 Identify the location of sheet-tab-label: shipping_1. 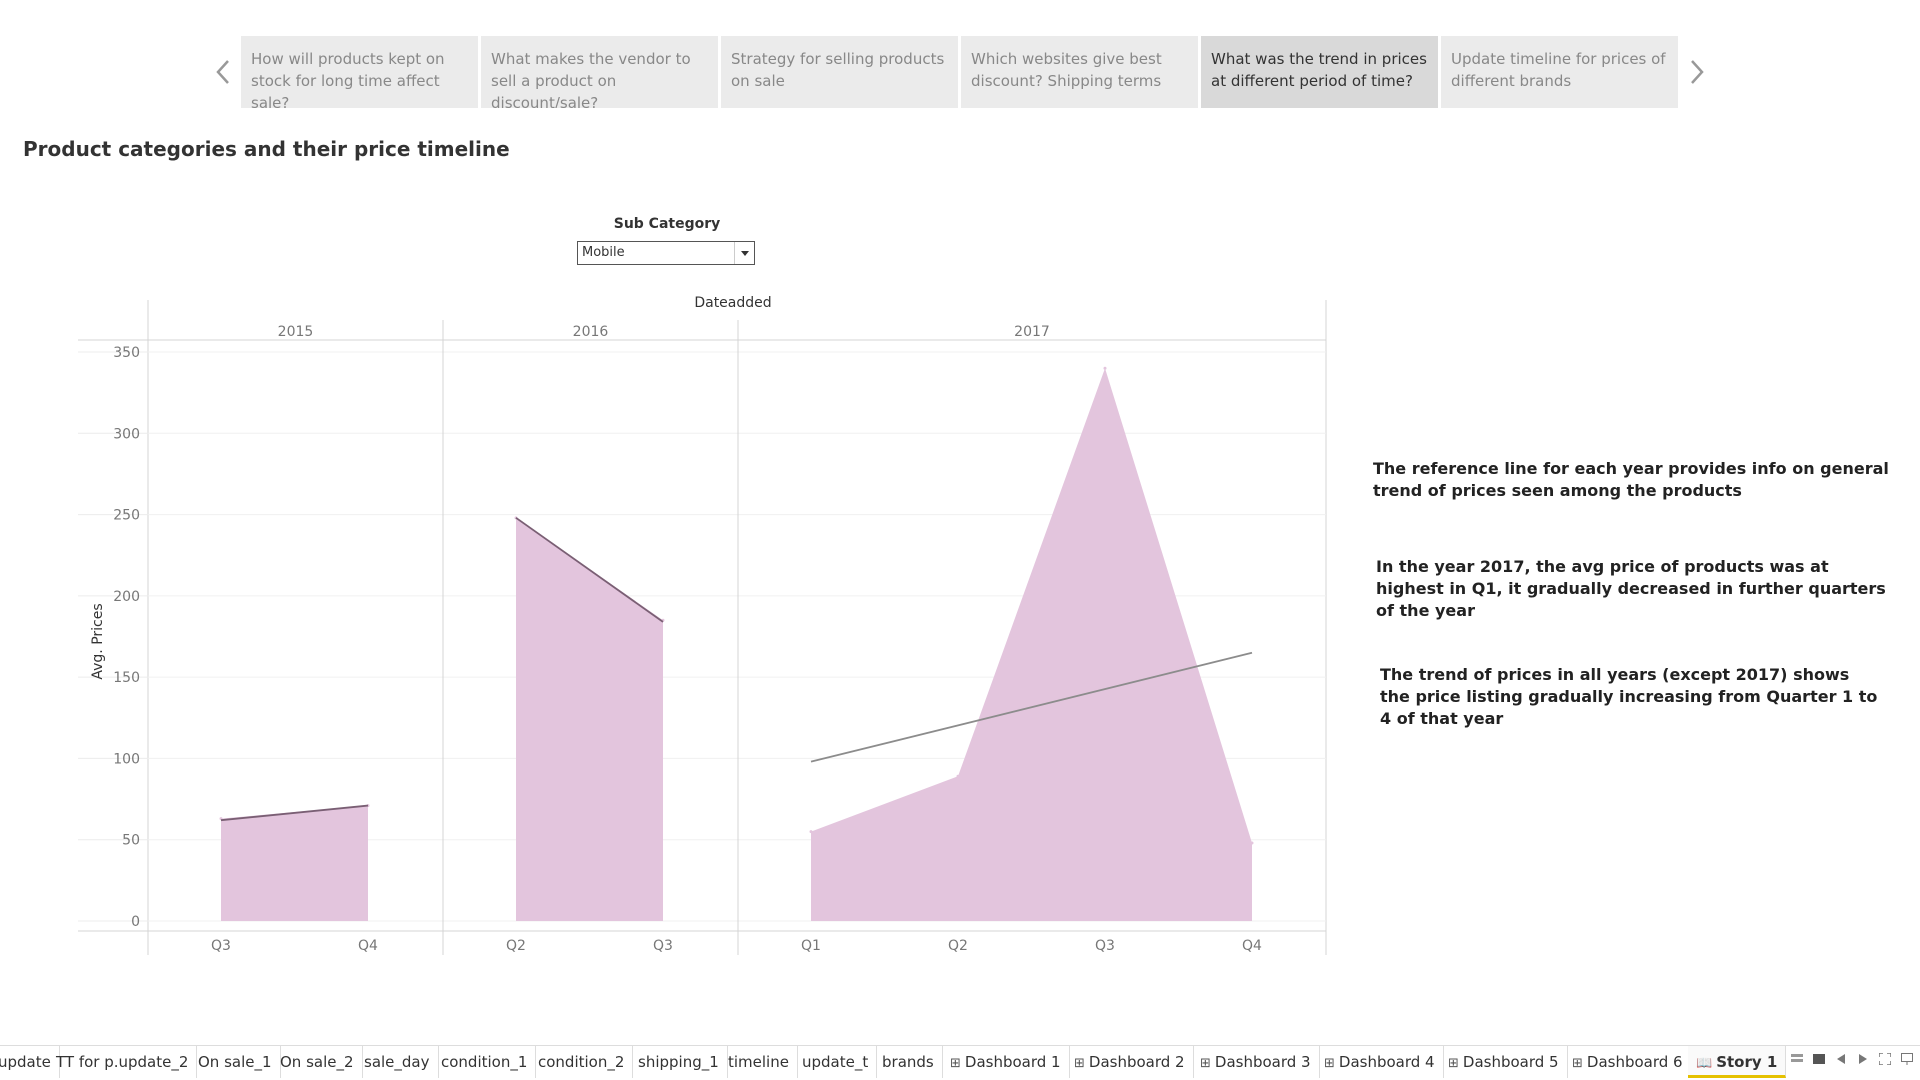
(678, 1062).